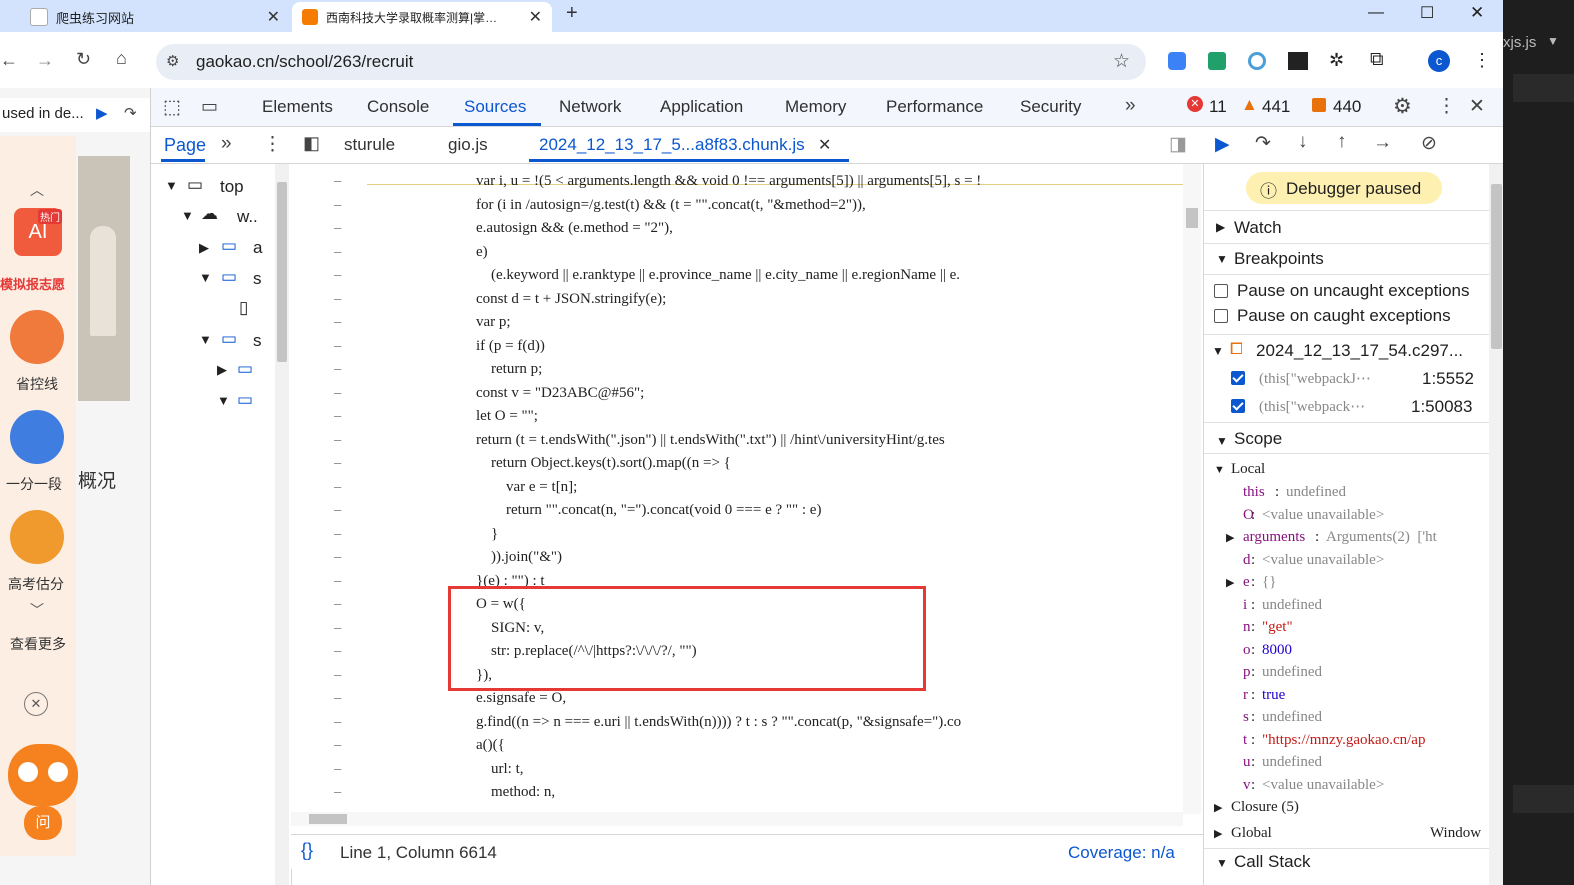  Describe the element at coordinates (934, 107) in the screenshot. I see `tab-performance: Performance` at that location.